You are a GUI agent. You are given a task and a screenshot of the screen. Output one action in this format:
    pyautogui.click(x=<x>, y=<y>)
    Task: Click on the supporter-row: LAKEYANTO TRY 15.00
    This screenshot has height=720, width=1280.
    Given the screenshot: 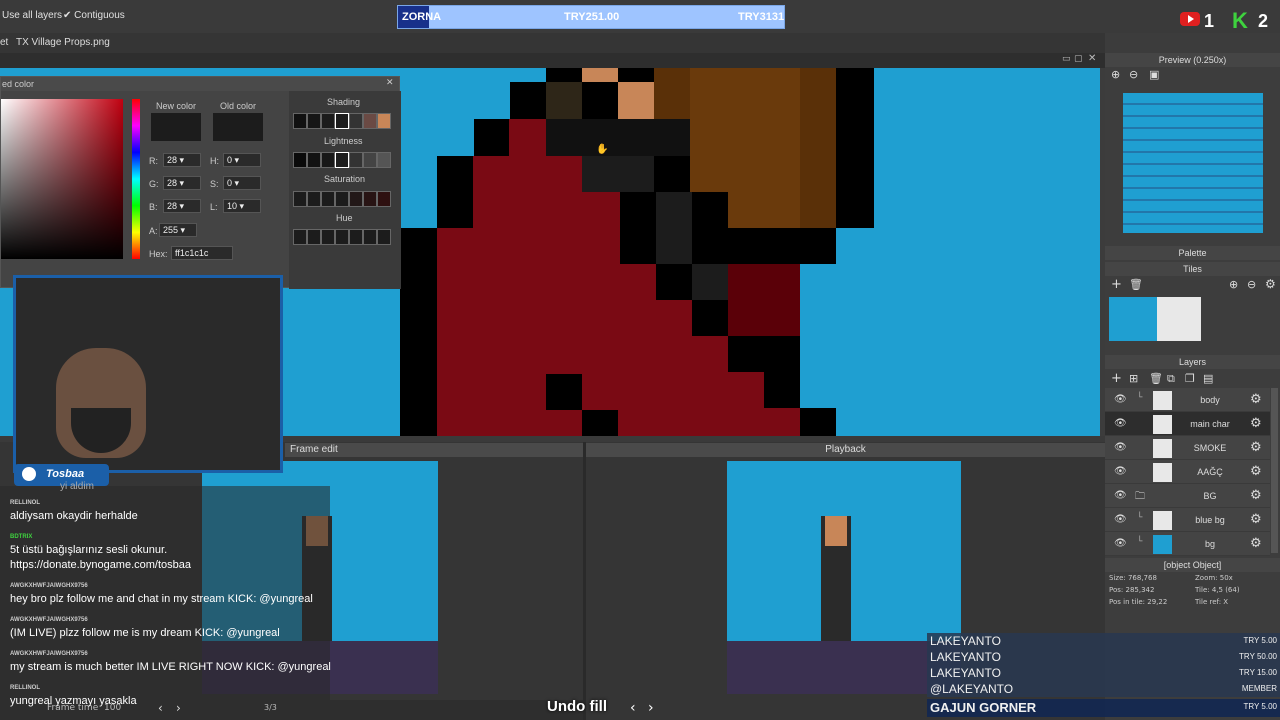 What is the action you would take?
    pyautogui.click(x=1103, y=673)
    